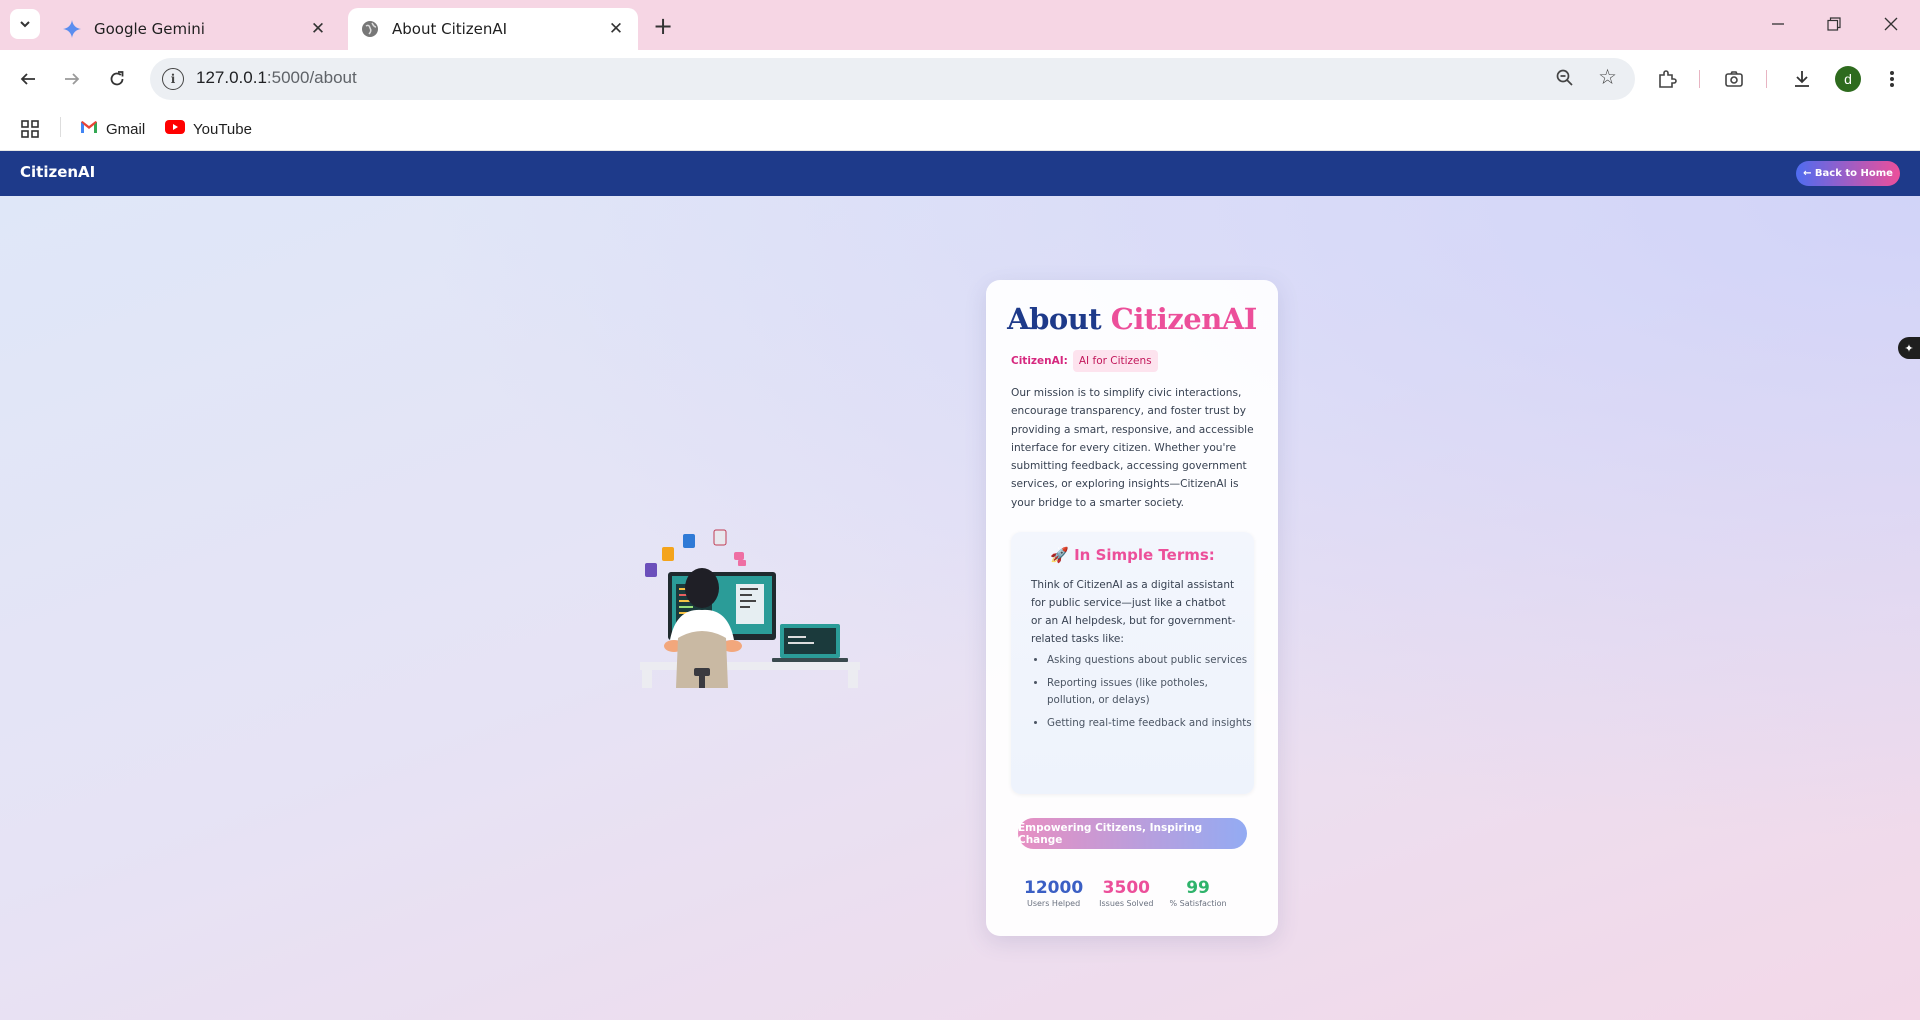 Image resolution: width=1920 pixels, height=1020 pixels. What do you see at coordinates (1734, 79) in the screenshot?
I see `screenshot-icon` at bounding box center [1734, 79].